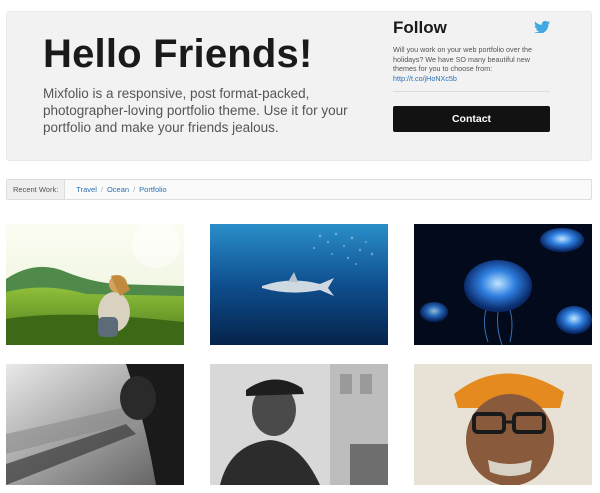  I want to click on divider, so click(471, 91).